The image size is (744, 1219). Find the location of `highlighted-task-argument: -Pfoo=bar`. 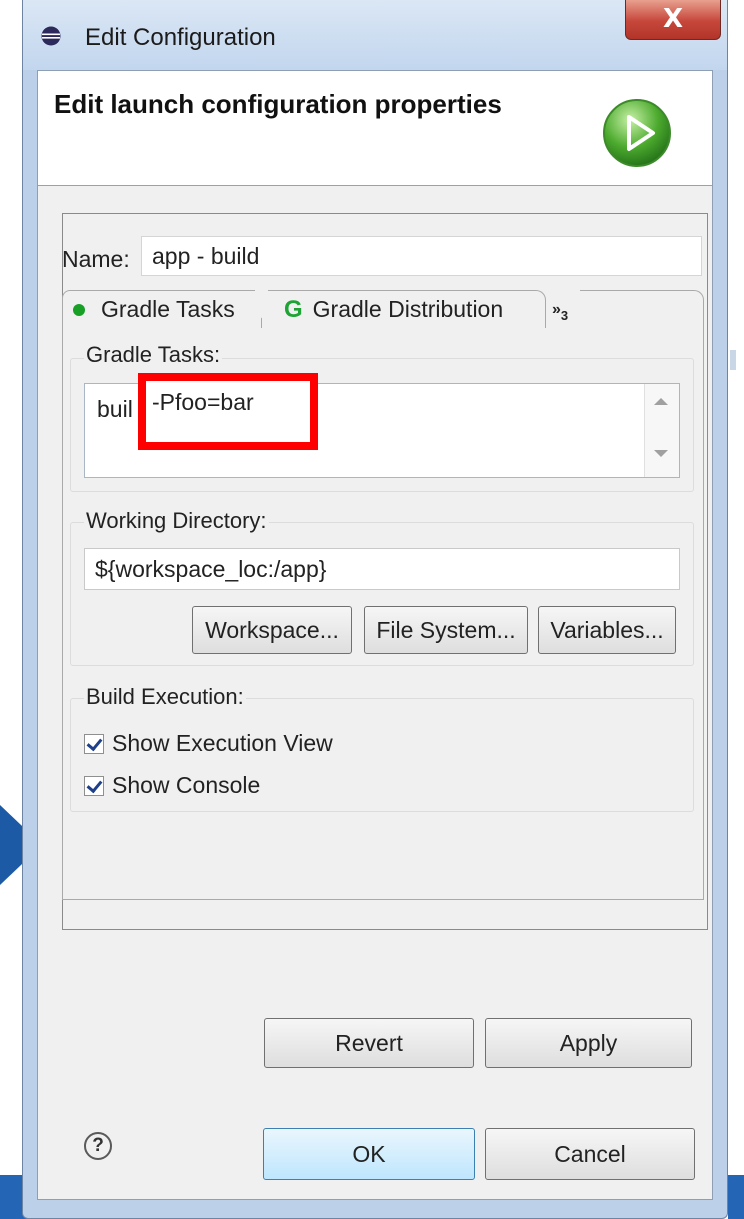

highlighted-task-argument: -Pfoo=bar is located at coordinates (203, 402).